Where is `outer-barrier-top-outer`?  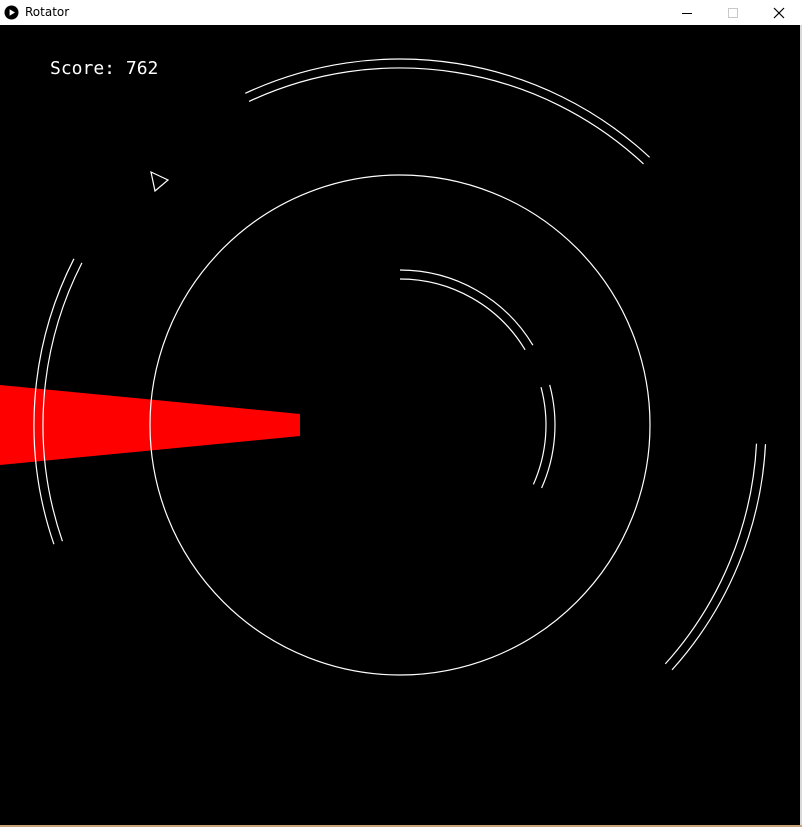 outer-barrier-top-outer is located at coordinates (448, 108).